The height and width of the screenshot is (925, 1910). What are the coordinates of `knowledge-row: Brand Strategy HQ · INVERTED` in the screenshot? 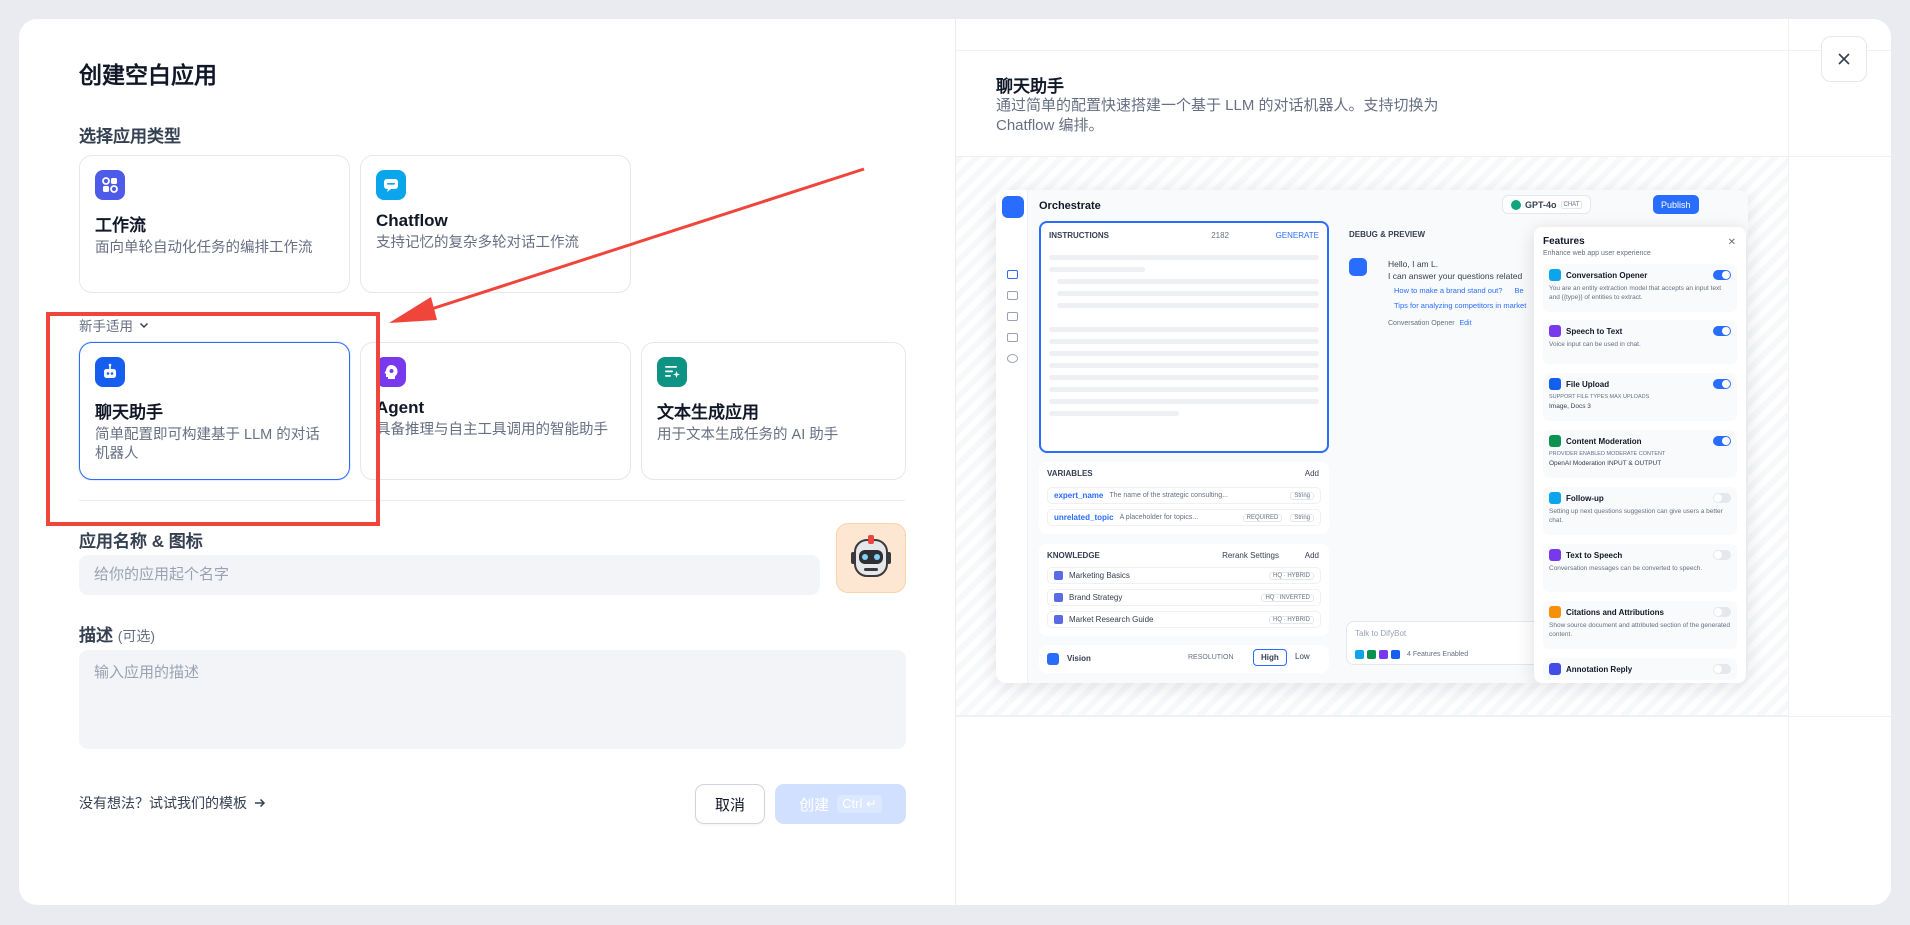 It's located at (1184, 597).